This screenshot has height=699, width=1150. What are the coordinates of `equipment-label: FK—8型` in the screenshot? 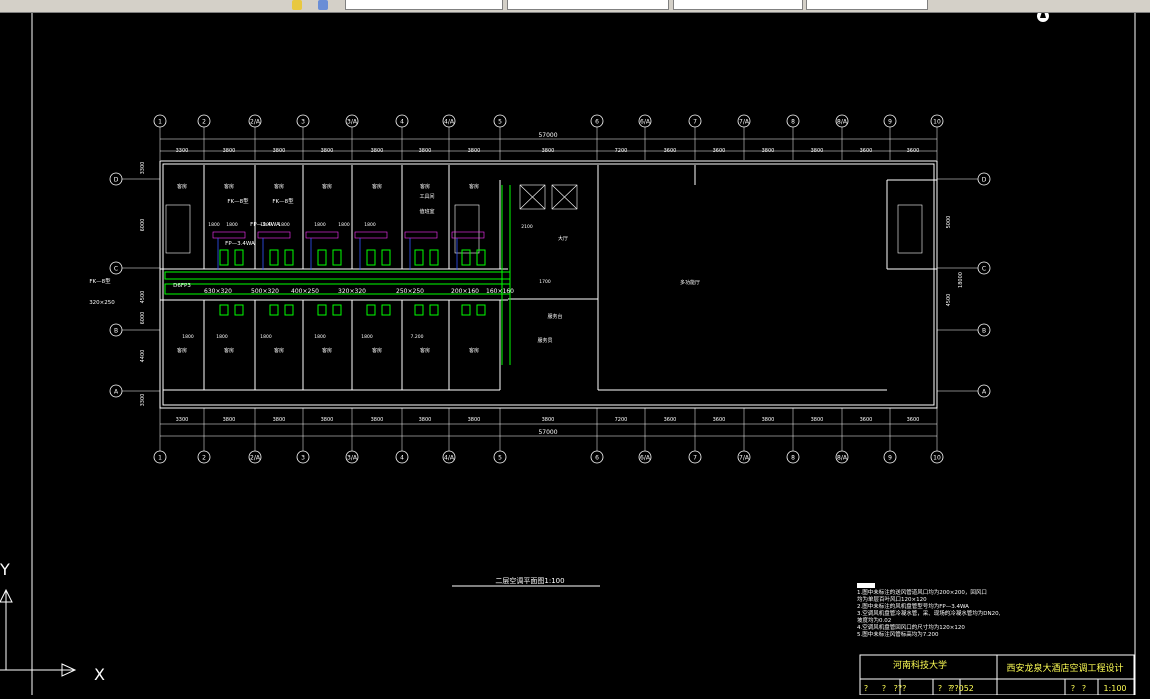 It's located at (100, 281).